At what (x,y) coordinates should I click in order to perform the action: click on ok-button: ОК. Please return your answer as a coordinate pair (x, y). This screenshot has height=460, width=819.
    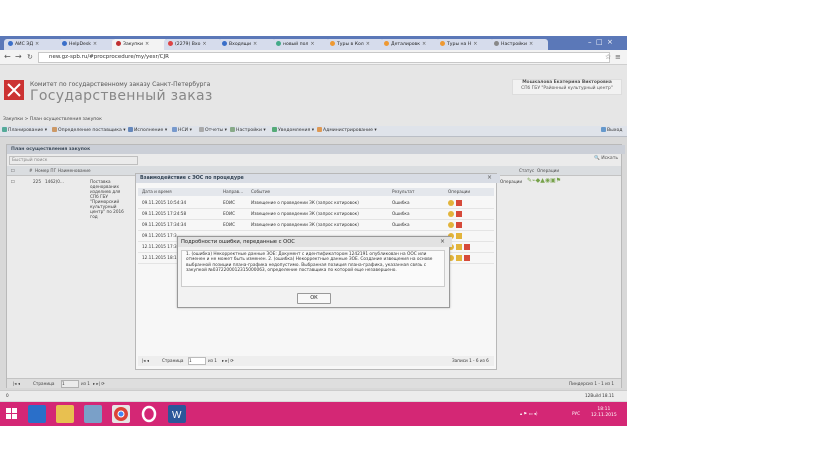
    Looking at the image, I should click on (314, 298).